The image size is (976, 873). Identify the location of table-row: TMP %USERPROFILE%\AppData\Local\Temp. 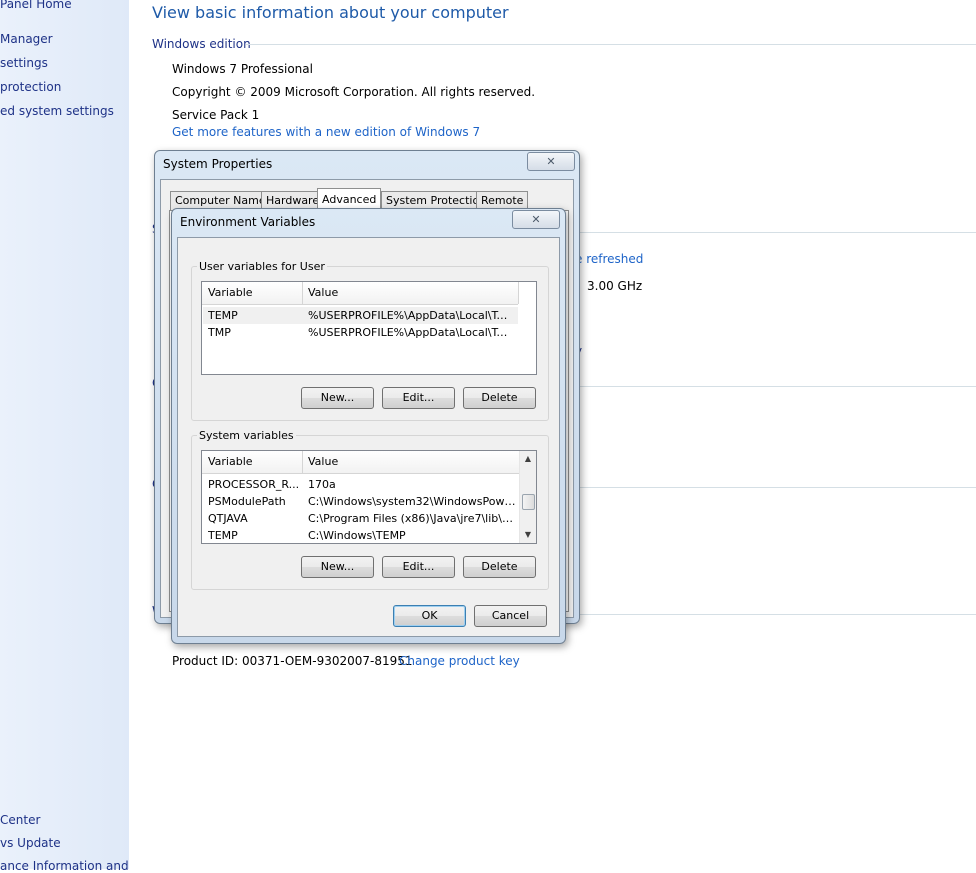
(360, 332).